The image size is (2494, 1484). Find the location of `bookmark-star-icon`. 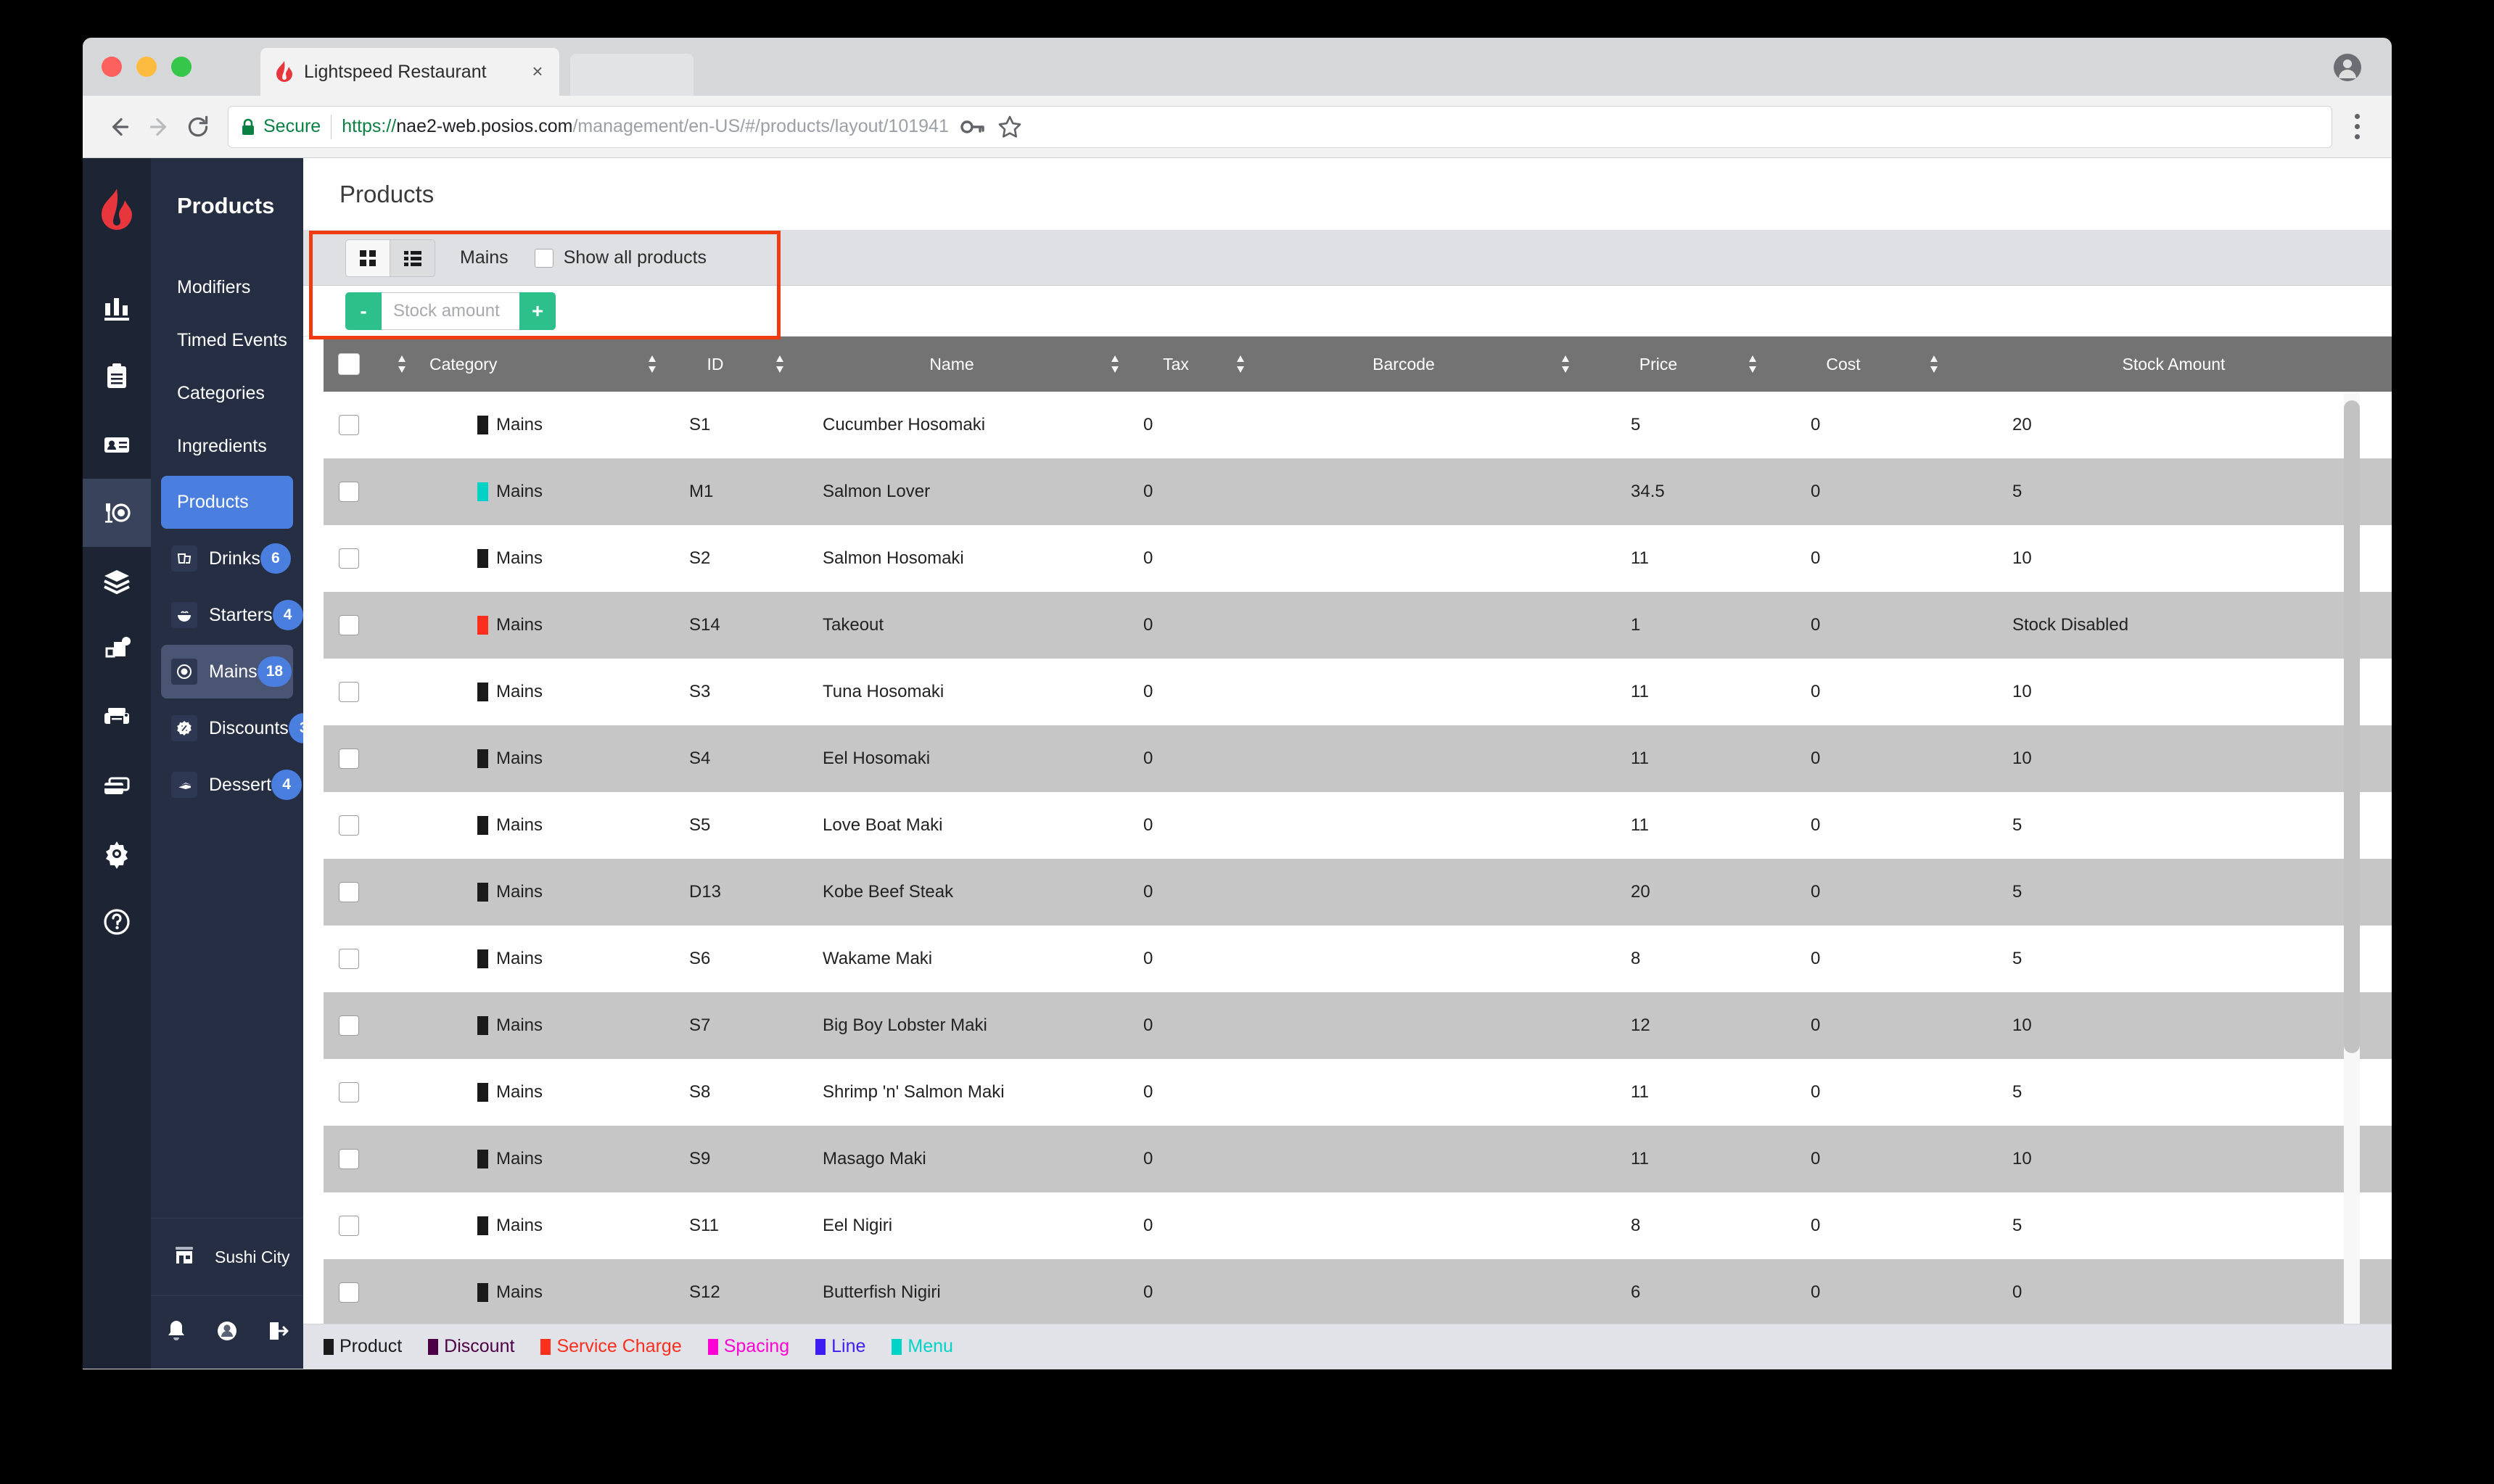

bookmark-star-icon is located at coordinates (1010, 127).